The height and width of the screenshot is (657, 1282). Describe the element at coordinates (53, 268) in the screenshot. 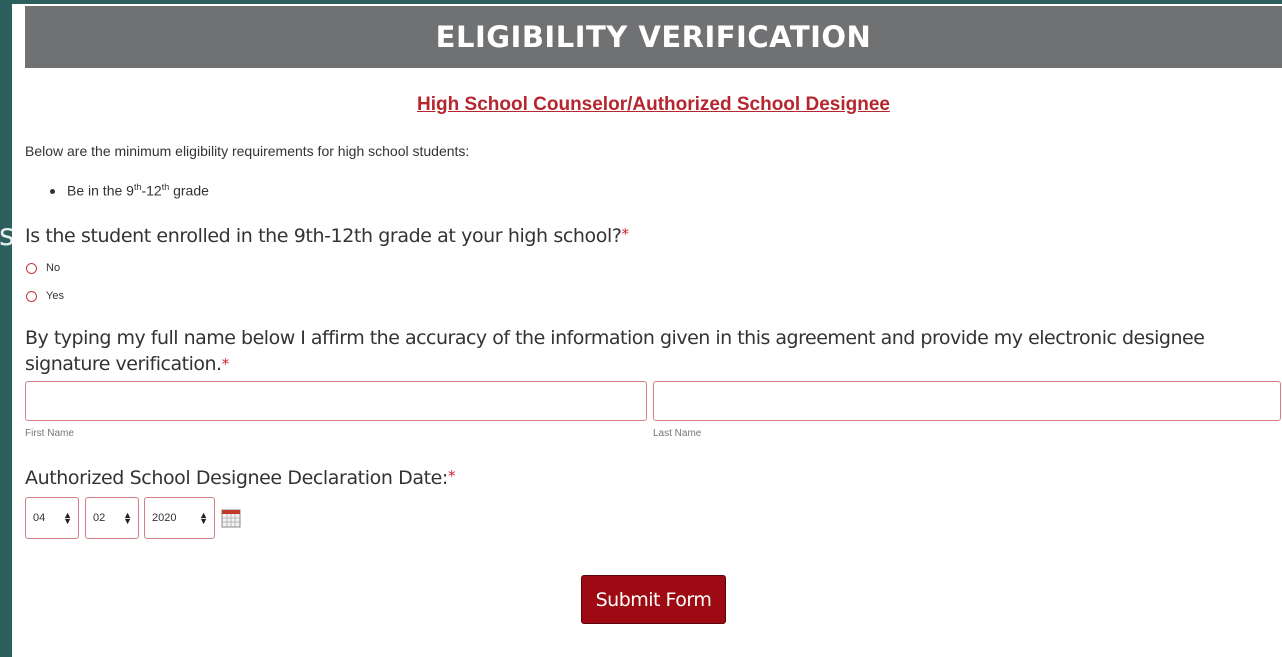

I see `radio-label: No` at that location.